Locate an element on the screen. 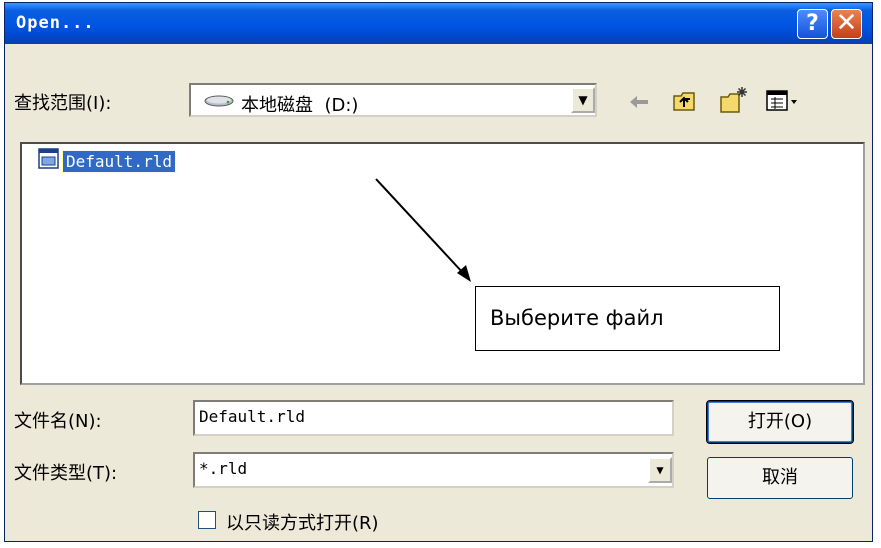 Image resolution: width=881 pixels, height=548 pixels. annotation-callout: Выберите файл is located at coordinates (627, 318).